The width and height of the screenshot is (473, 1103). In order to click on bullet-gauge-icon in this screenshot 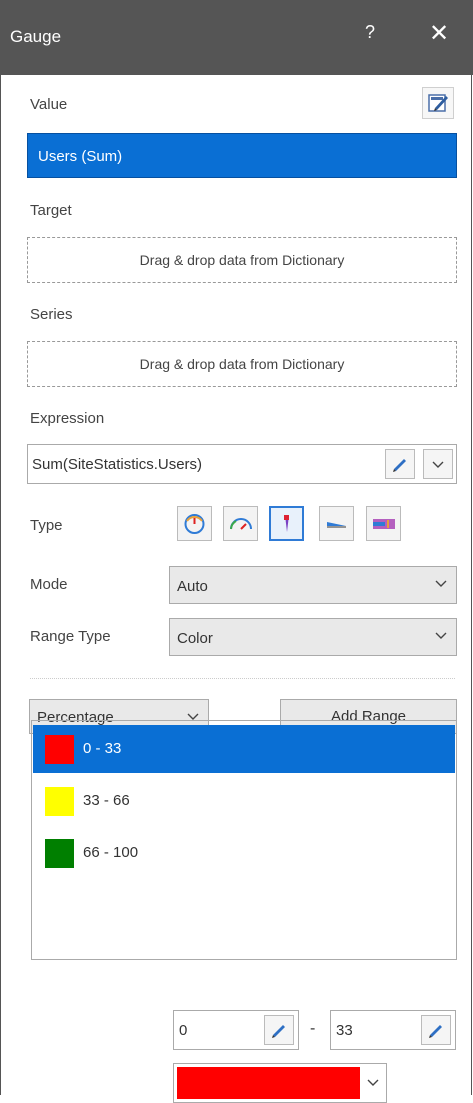, I will do `click(384, 524)`.